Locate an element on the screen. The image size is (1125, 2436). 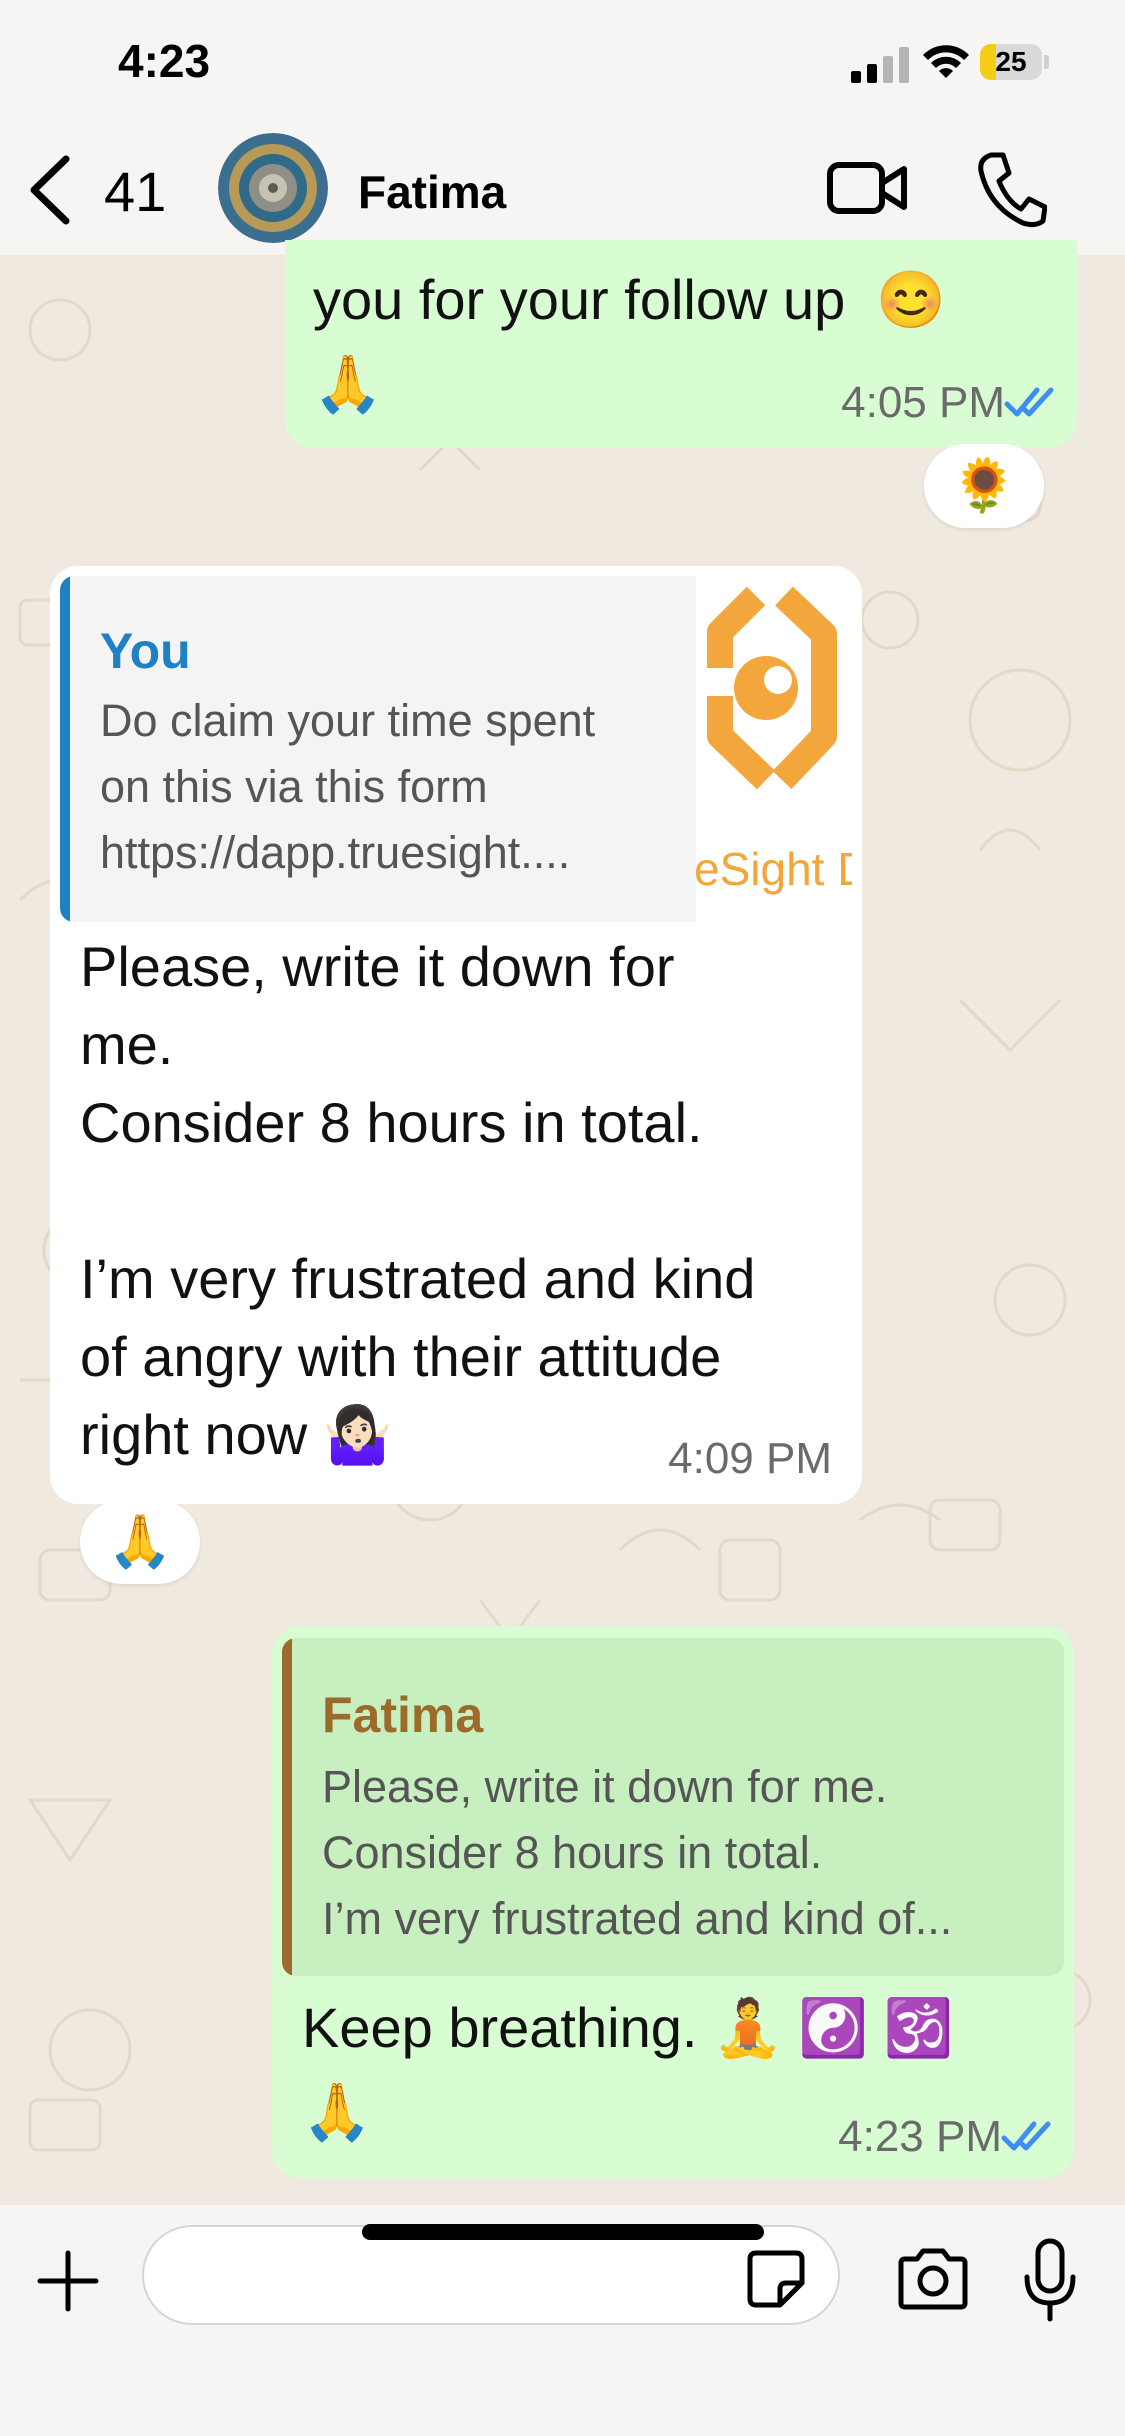
microphone-icon is located at coordinates (1050, 2280).